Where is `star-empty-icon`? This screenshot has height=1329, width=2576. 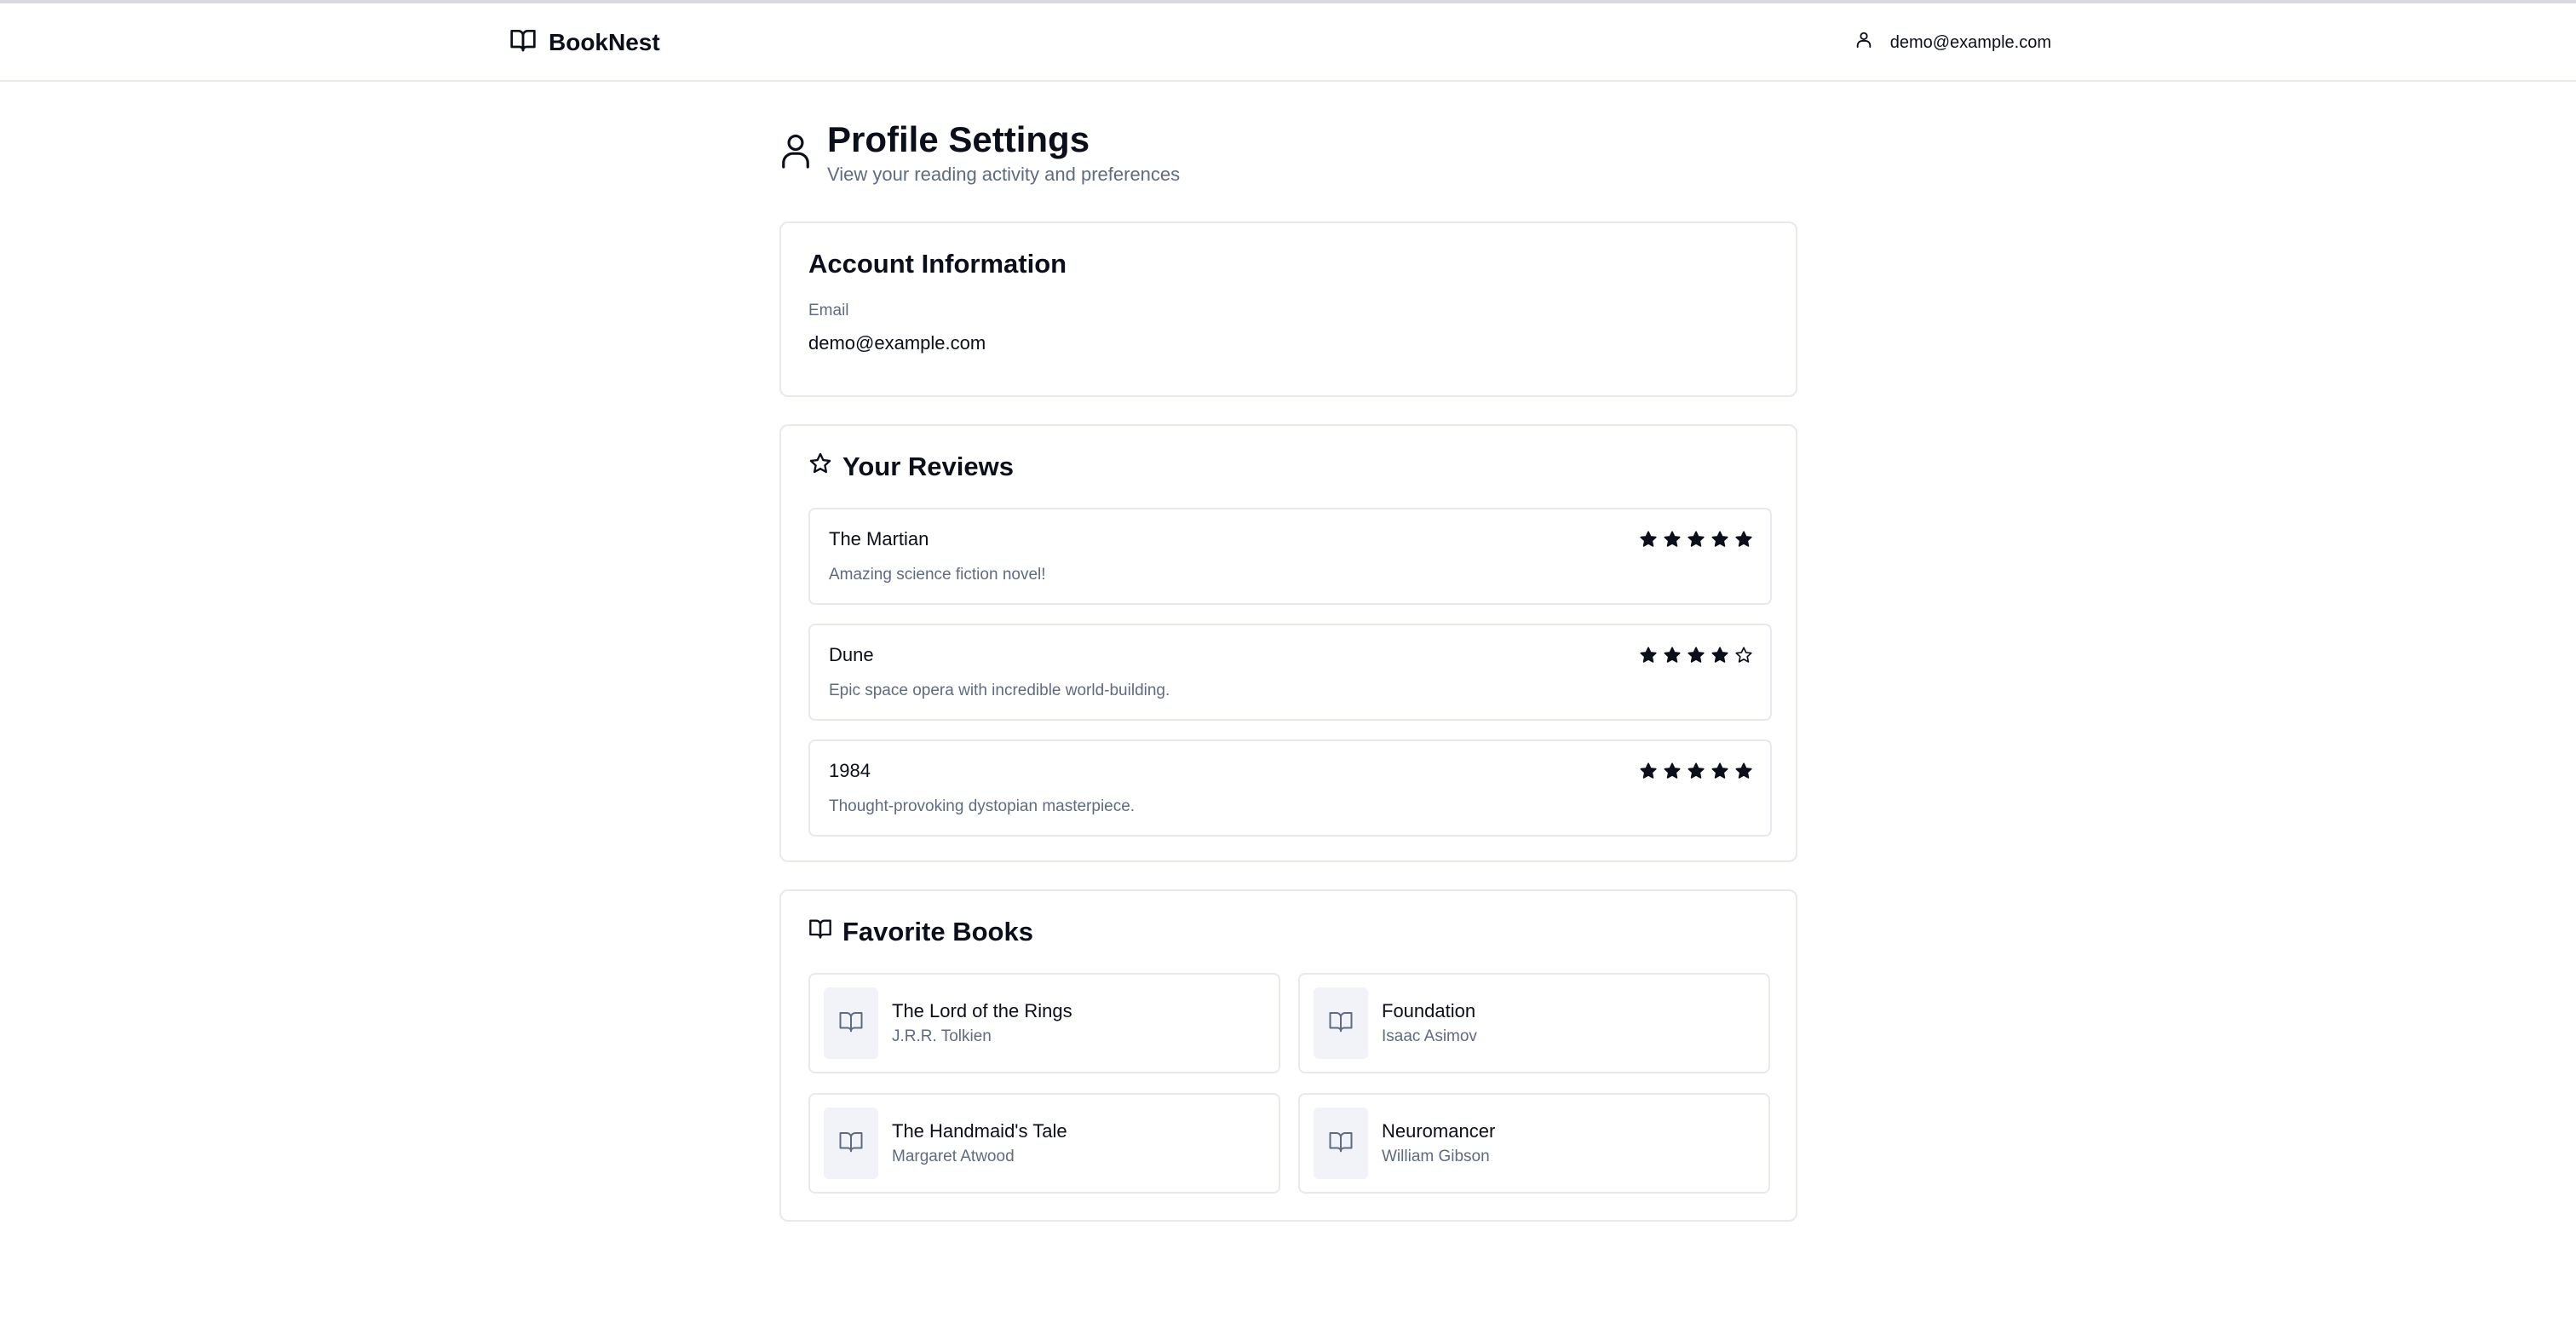 star-empty-icon is located at coordinates (1744, 655).